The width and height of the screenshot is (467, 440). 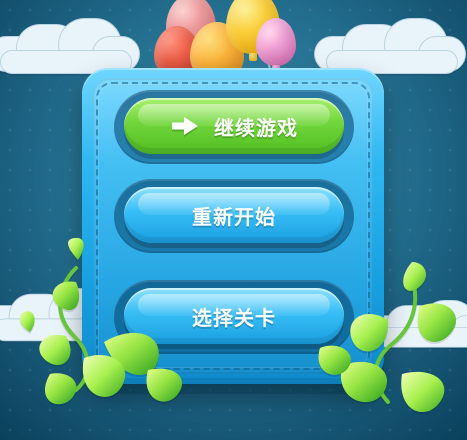 I want to click on cloud-top-right, so click(x=390, y=46).